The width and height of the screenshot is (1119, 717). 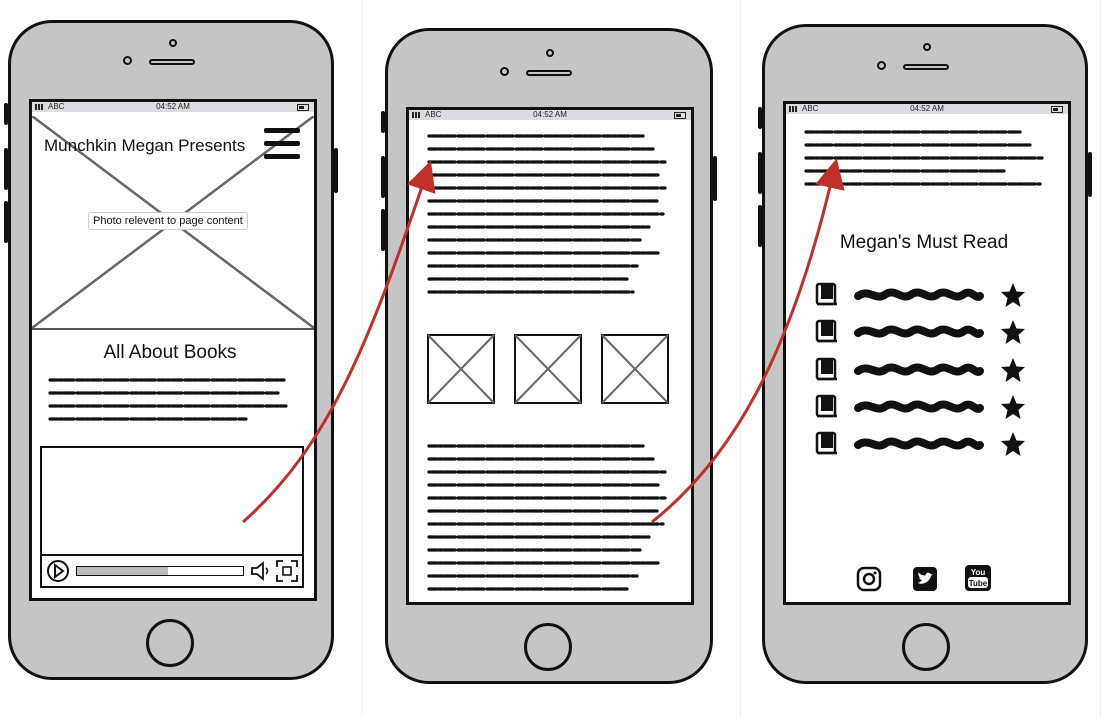 I want to click on reading-list-heading: Megan's Must Read, so click(x=924, y=242).